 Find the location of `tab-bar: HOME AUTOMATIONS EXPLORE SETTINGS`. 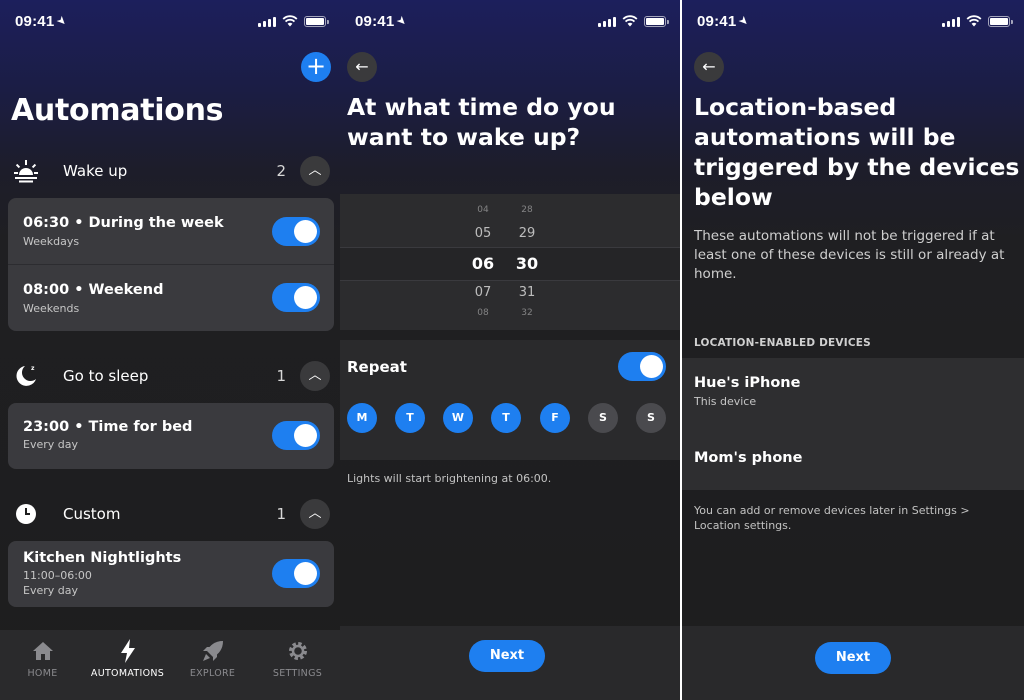

tab-bar: HOME AUTOMATIONS EXPLORE SETTINGS is located at coordinates (170, 665).